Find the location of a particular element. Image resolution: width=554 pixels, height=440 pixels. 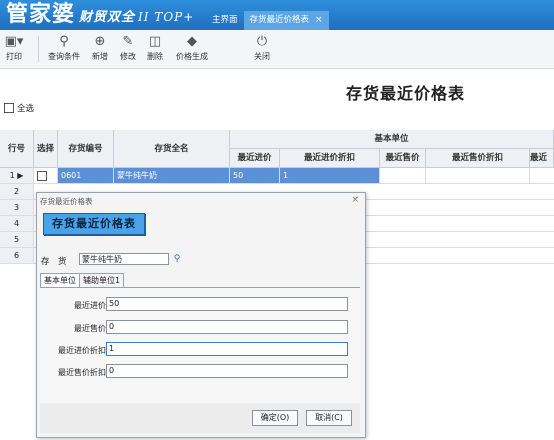

app-title-bar: 管家婆 财贸双全 II TOP+ 主界面 存货最近价格表 × is located at coordinates (277, 15).